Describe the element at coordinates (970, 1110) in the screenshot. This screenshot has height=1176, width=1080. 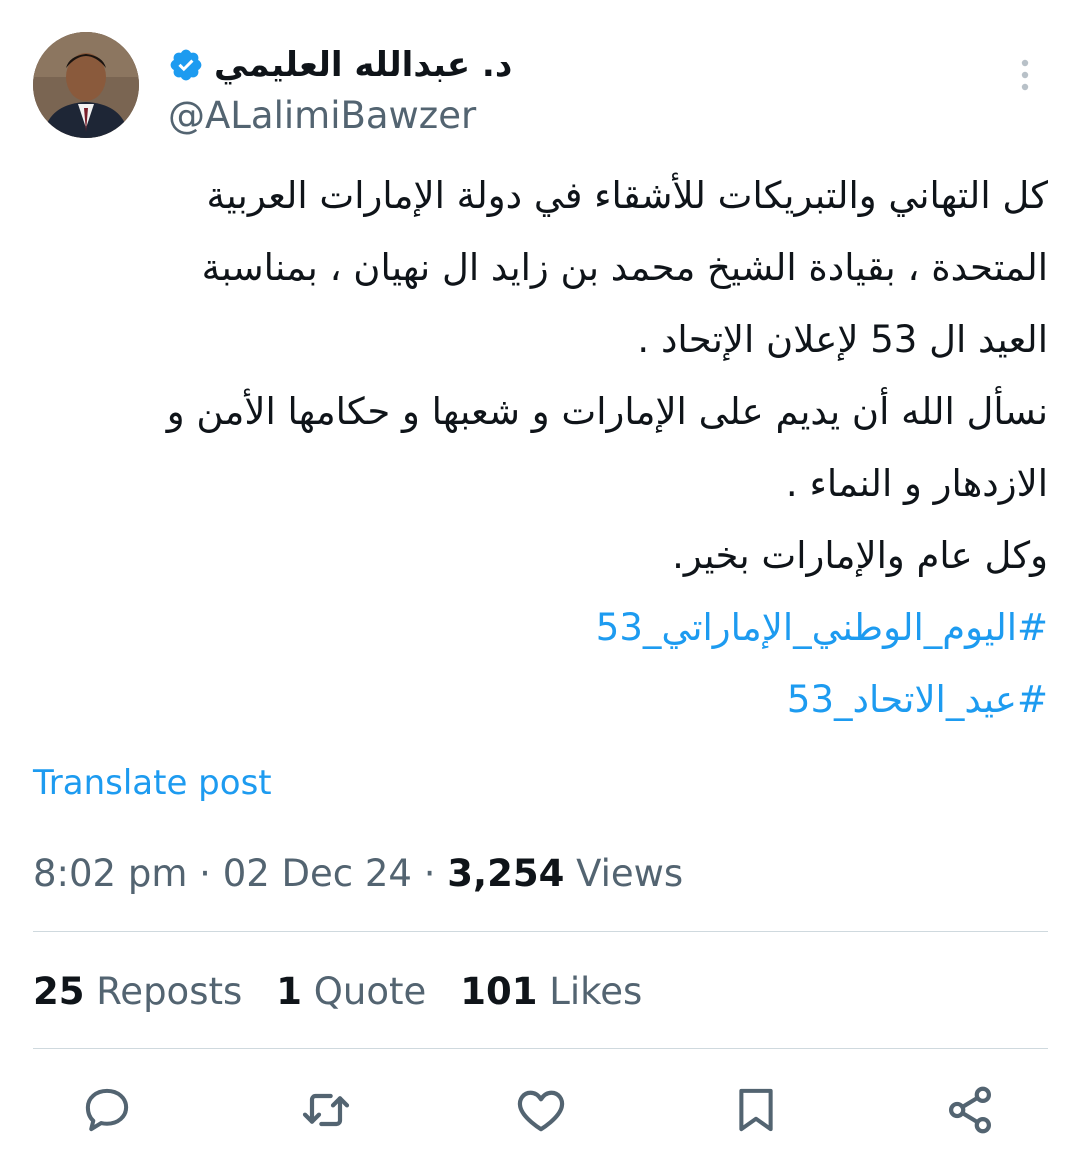
I see `share-icon` at that location.